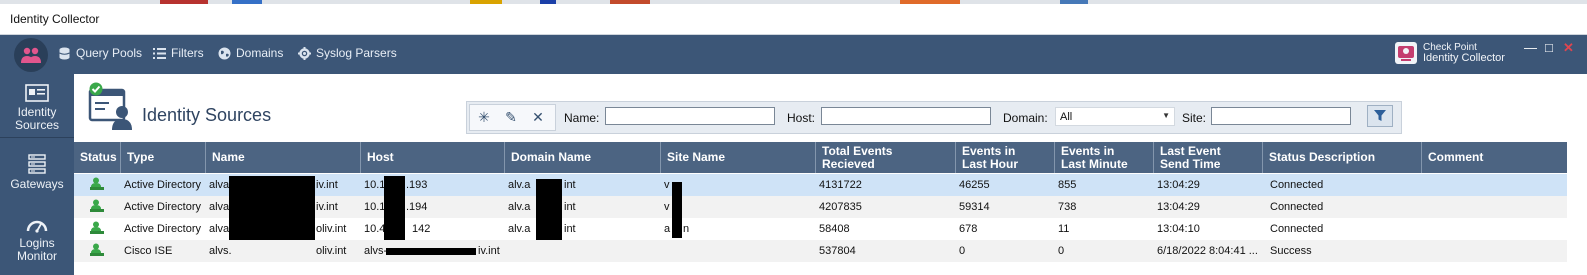  I want to click on cell-events-hour: 59314, so click(974, 207).